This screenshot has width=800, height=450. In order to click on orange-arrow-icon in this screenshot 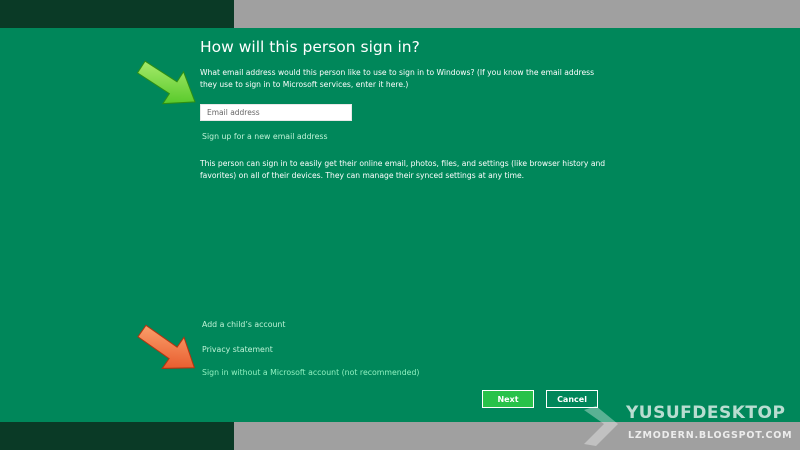, I will do `click(166, 346)`.